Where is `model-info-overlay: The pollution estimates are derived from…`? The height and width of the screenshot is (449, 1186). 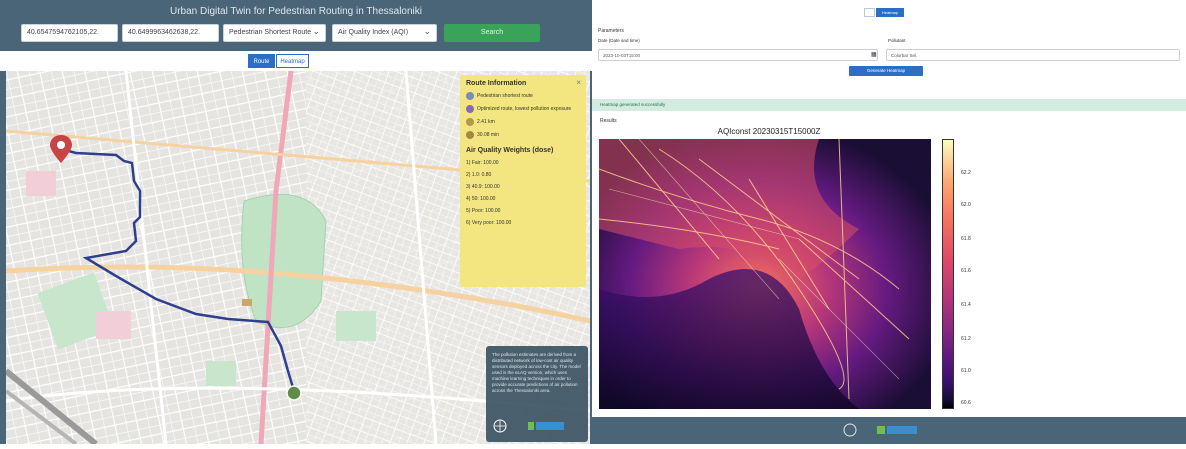 model-info-overlay: The pollution estimates are derived from… is located at coordinates (537, 394).